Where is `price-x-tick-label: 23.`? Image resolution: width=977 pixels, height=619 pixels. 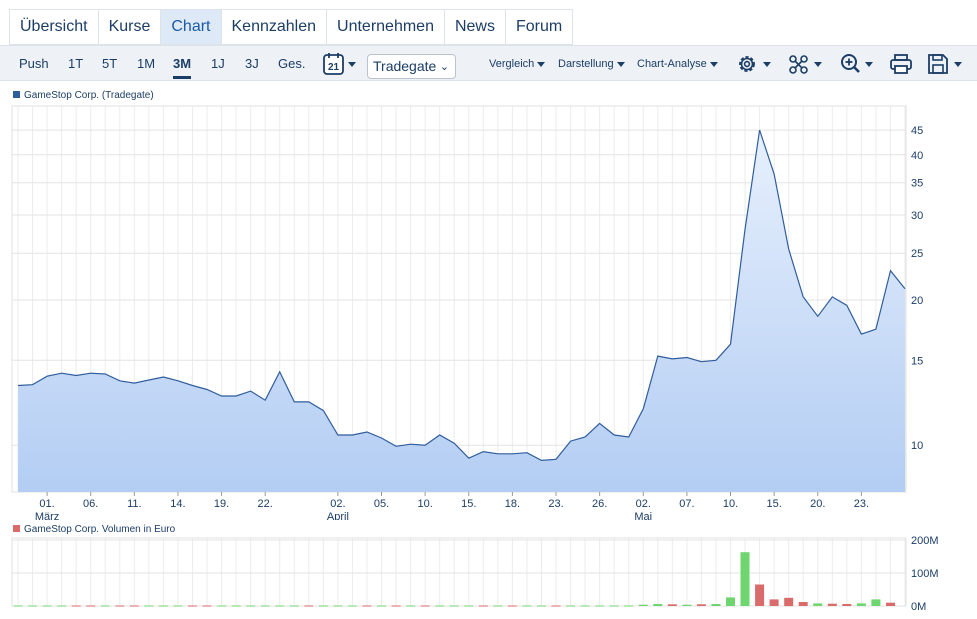 price-x-tick-label: 23. is located at coordinates (555, 504).